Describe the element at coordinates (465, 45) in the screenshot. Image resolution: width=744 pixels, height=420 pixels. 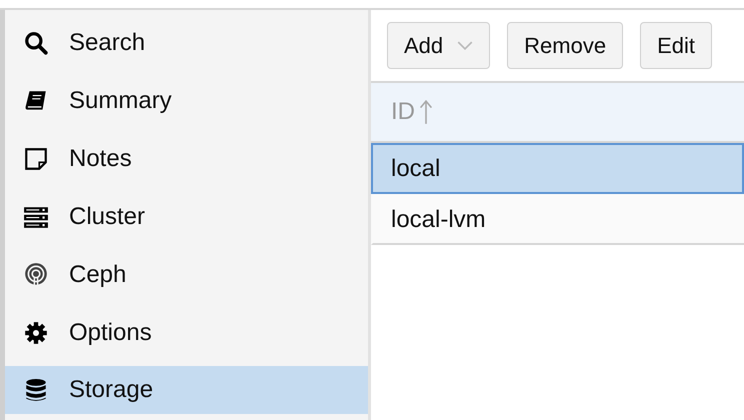
I see `caret-icon` at that location.